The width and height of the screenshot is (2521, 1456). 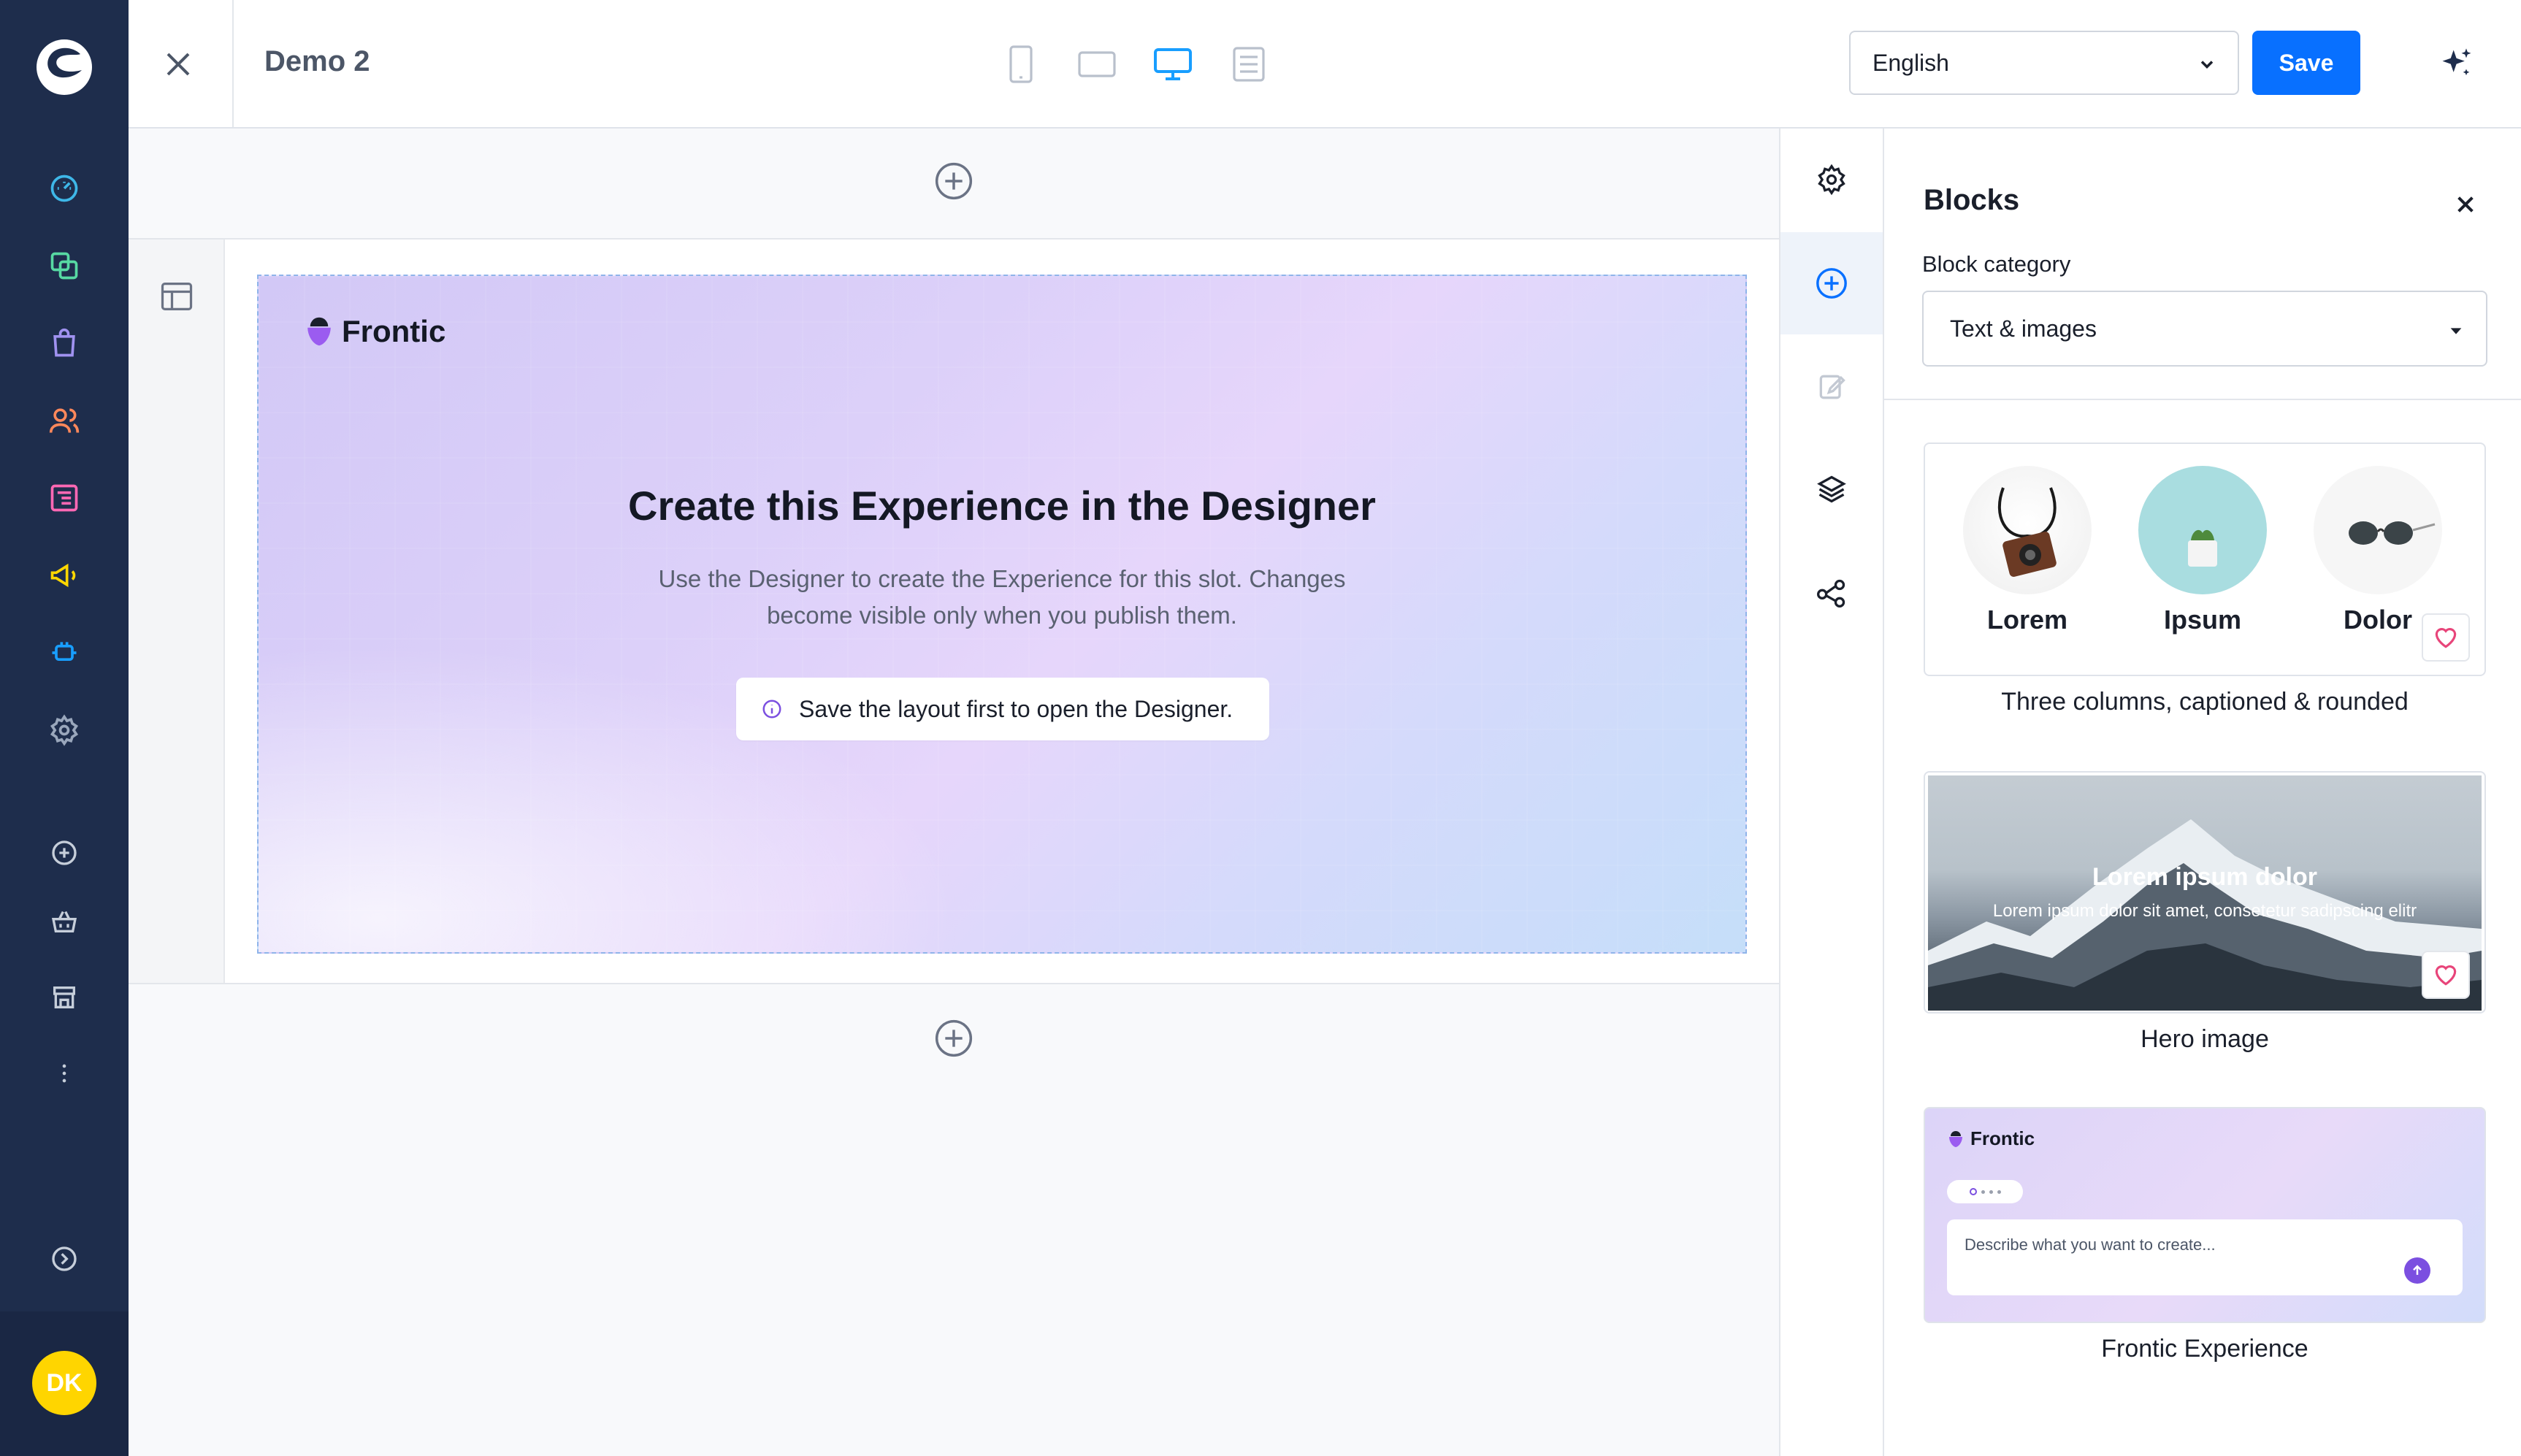 I want to click on dashboard-icon, so click(x=64, y=188).